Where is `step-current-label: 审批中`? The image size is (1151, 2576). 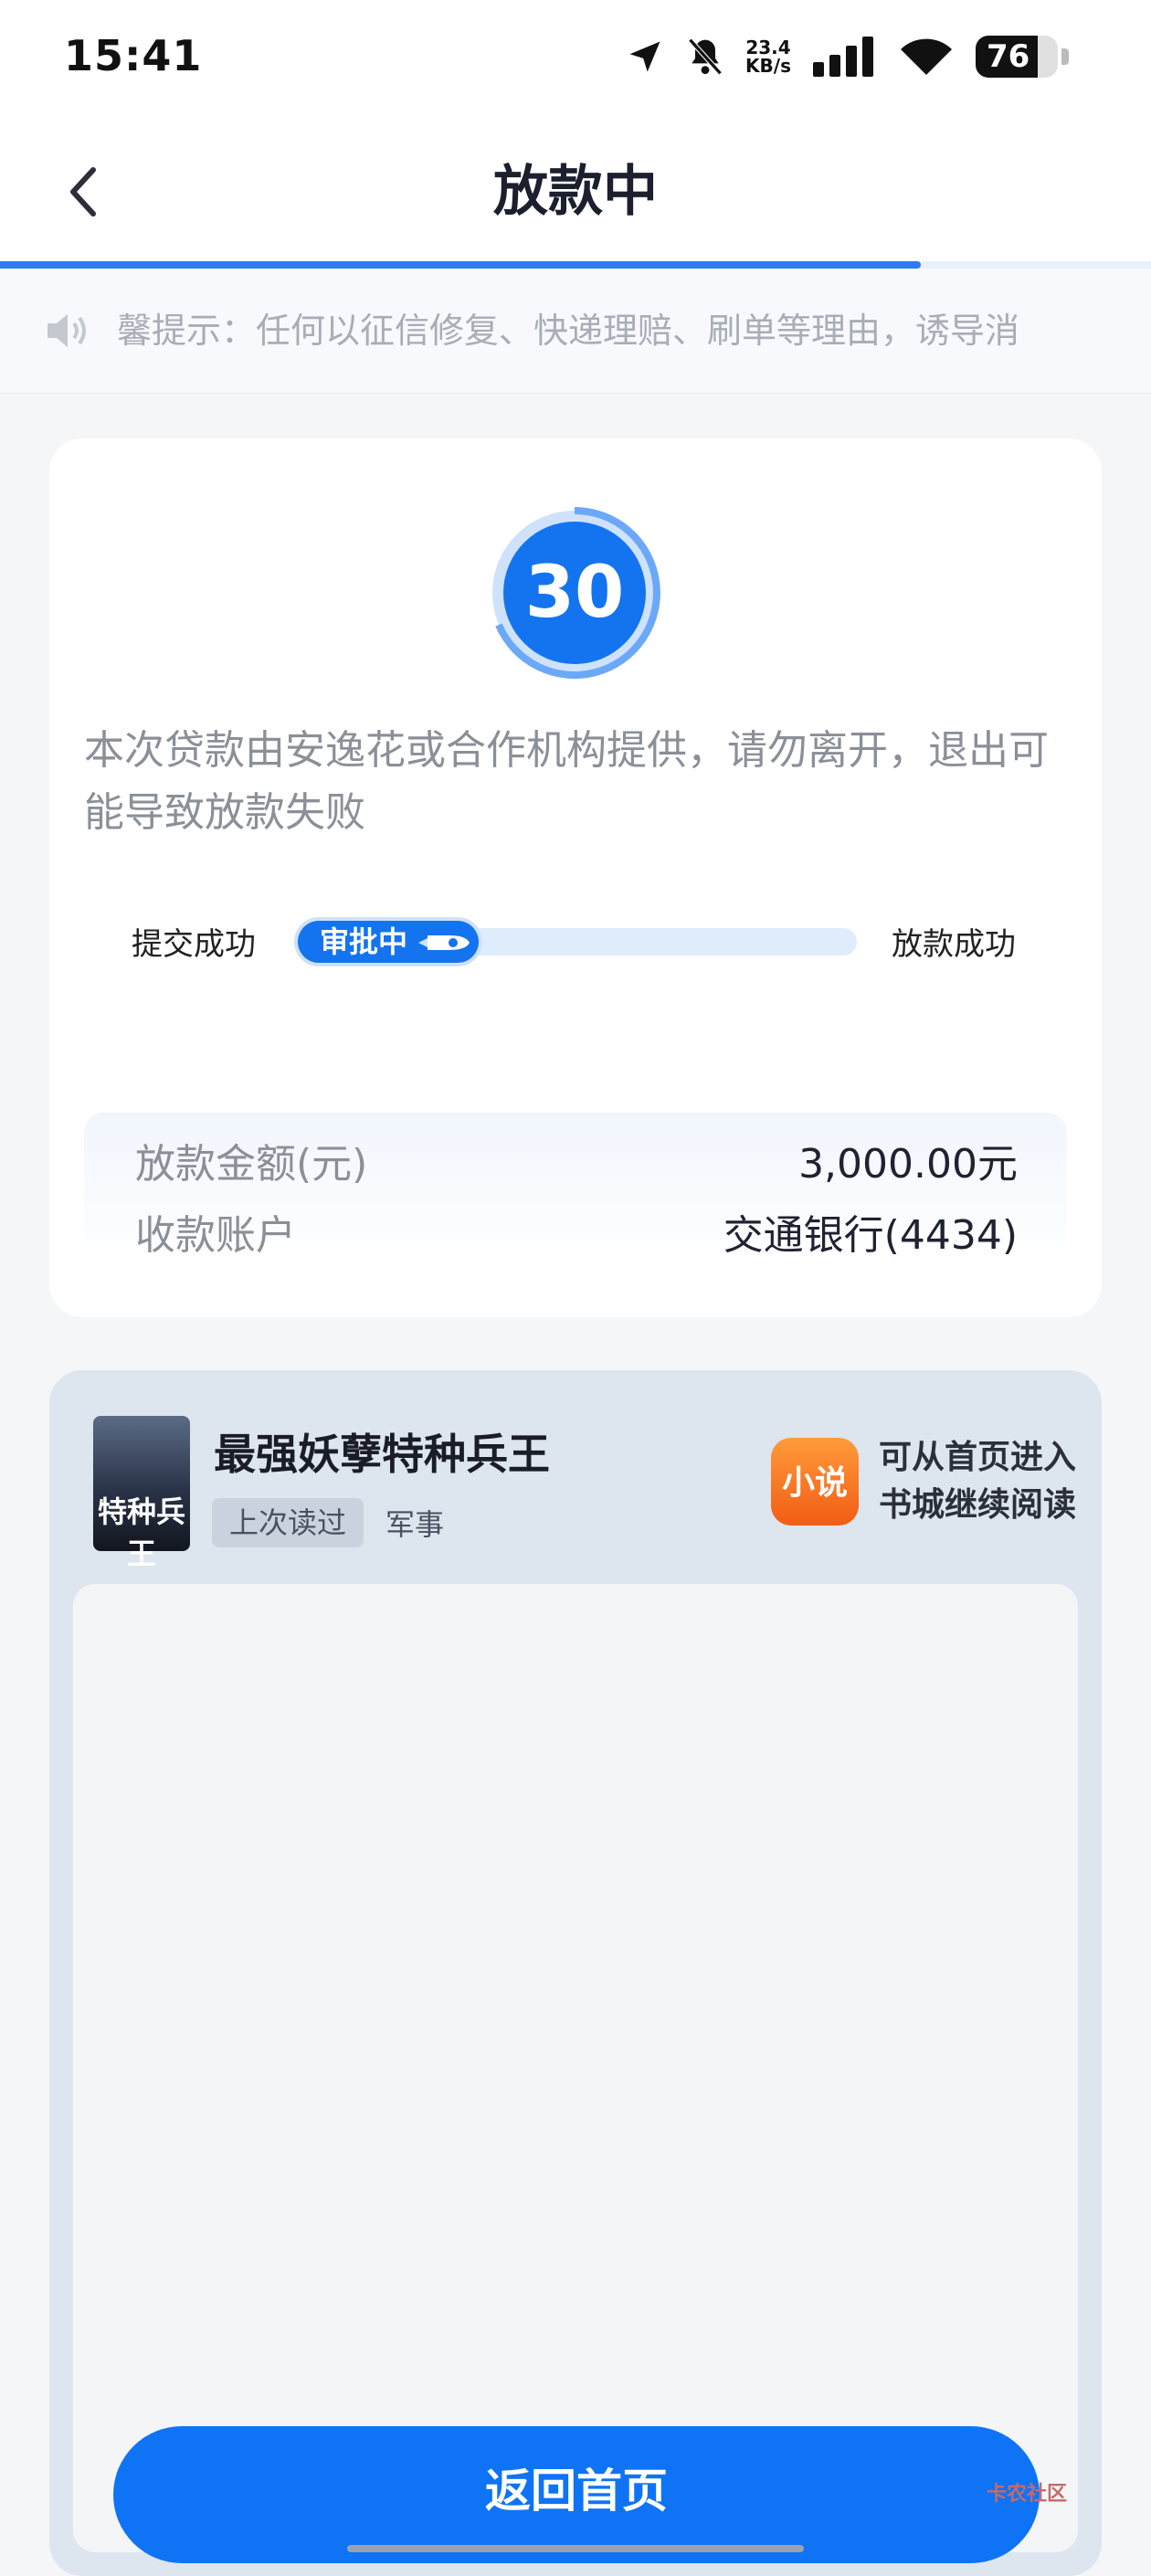 step-current-label: 审批中 is located at coordinates (364, 941).